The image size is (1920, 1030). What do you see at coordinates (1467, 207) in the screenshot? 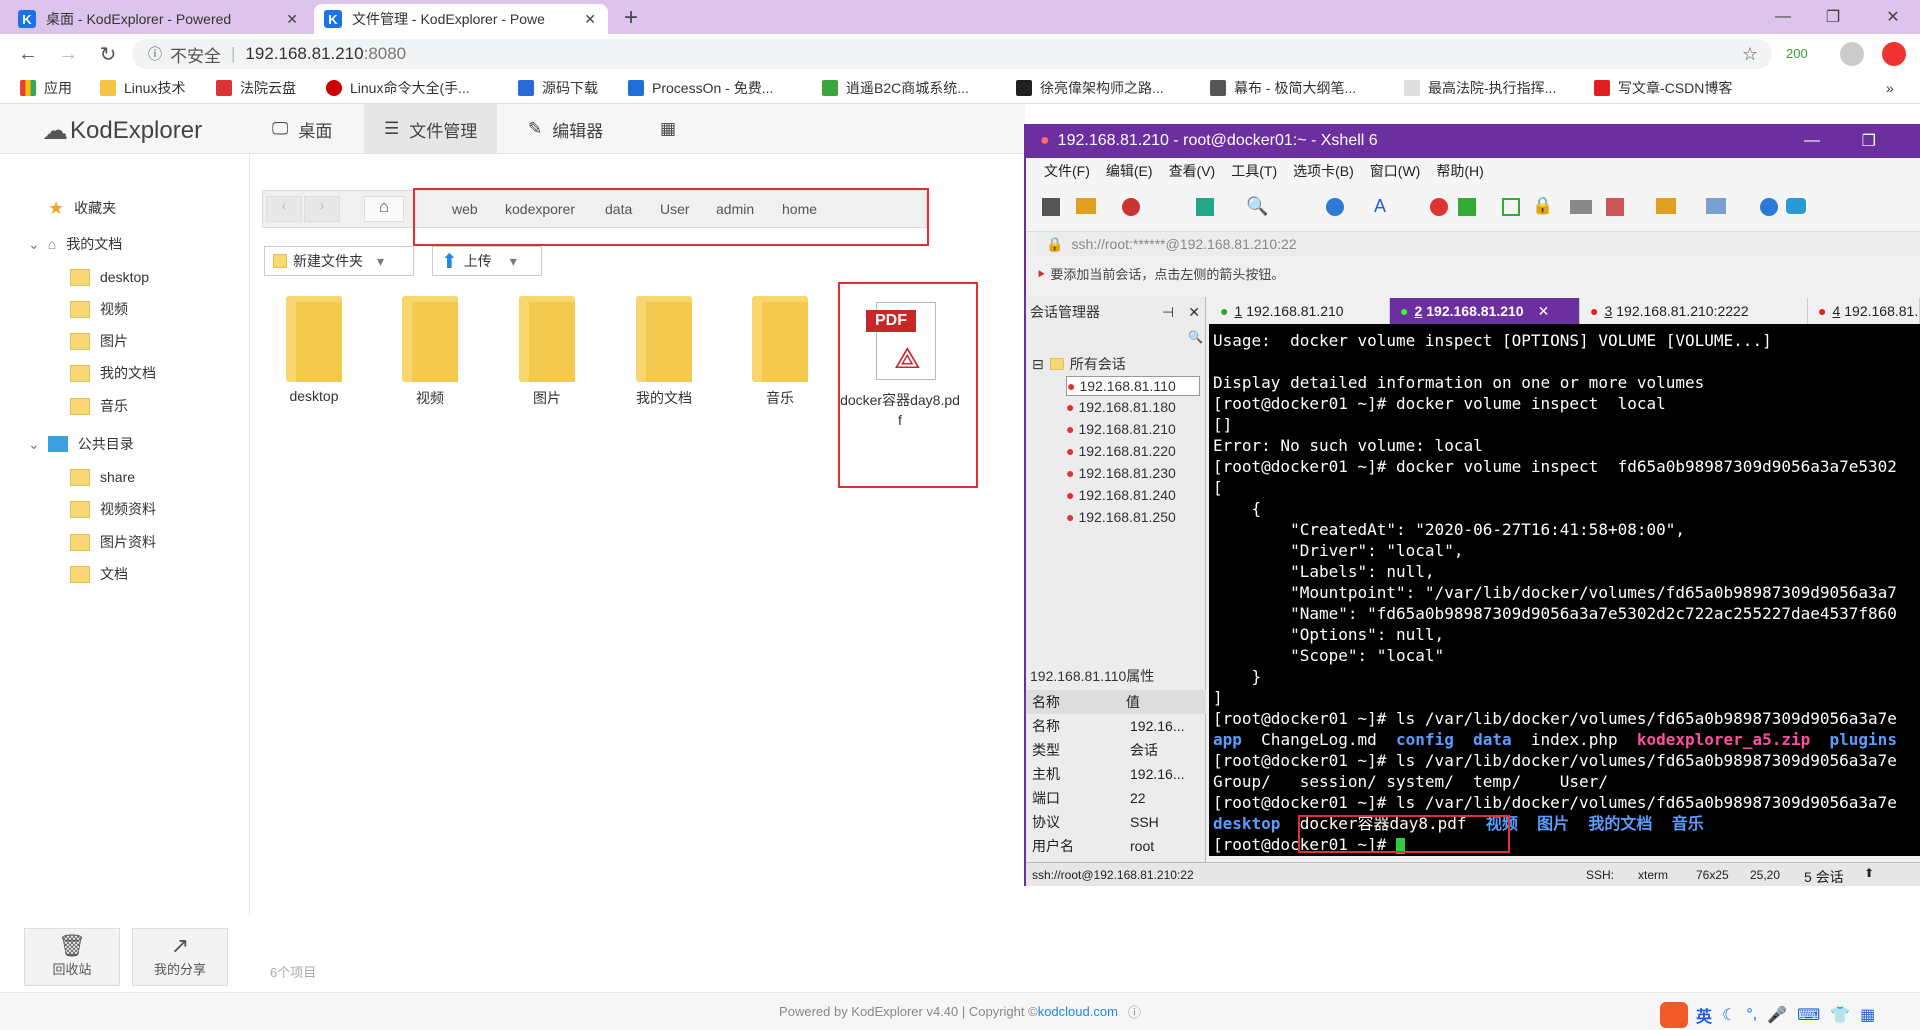
I see `xftp-icon` at bounding box center [1467, 207].